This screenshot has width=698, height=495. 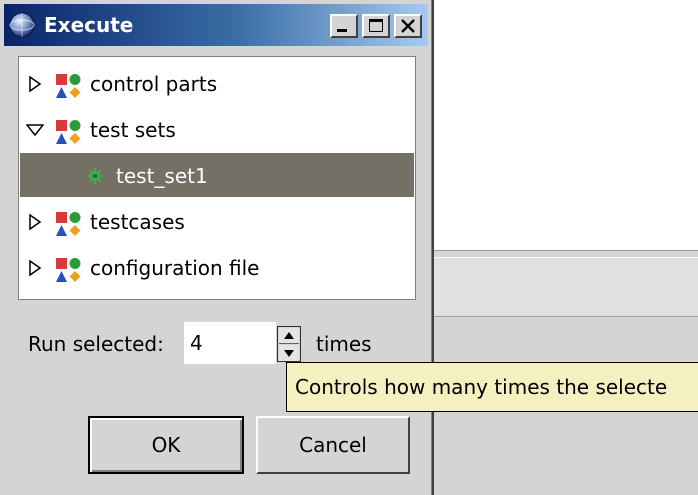 I want to click on tree-item-configuration-file: configuration file, so click(x=217, y=267).